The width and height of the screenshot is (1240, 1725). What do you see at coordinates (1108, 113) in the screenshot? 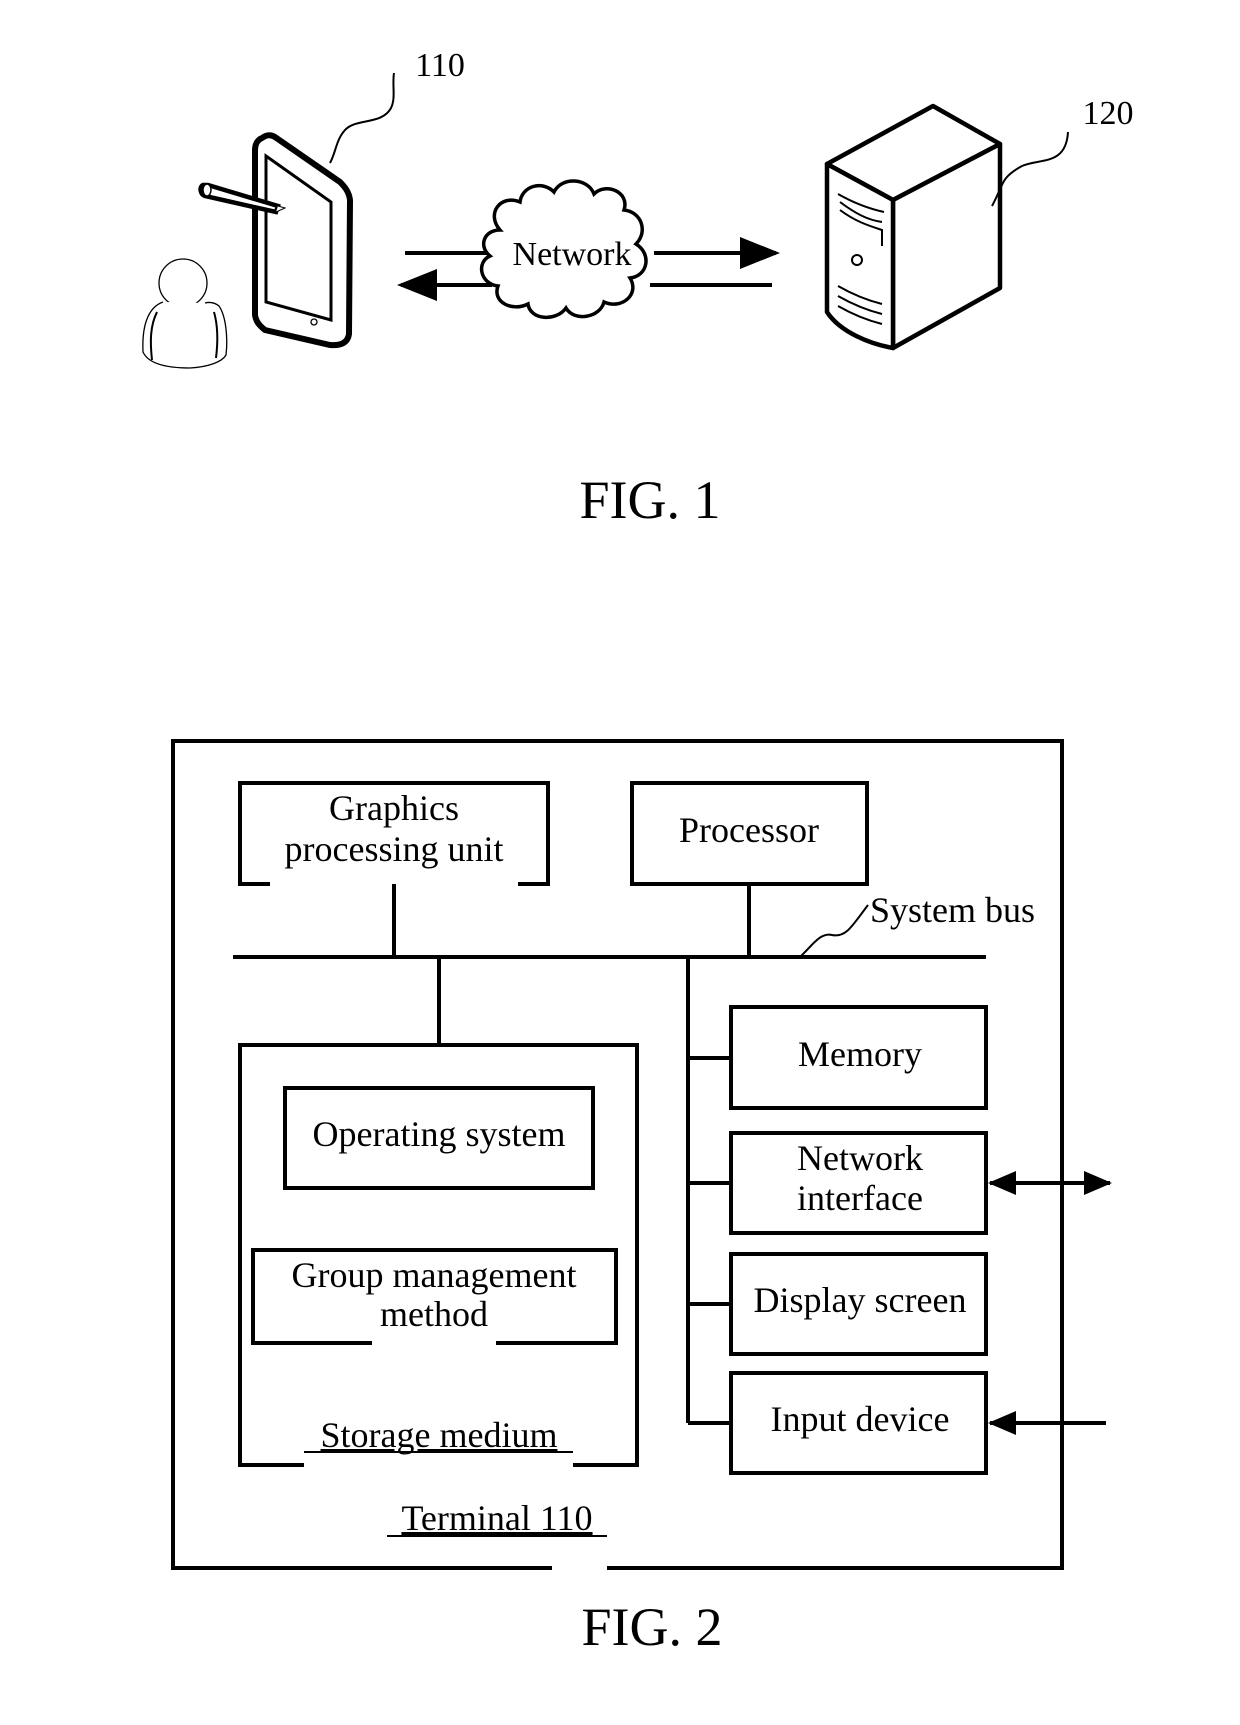
I see `ref-label-120: 120` at bounding box center [1108, 113].